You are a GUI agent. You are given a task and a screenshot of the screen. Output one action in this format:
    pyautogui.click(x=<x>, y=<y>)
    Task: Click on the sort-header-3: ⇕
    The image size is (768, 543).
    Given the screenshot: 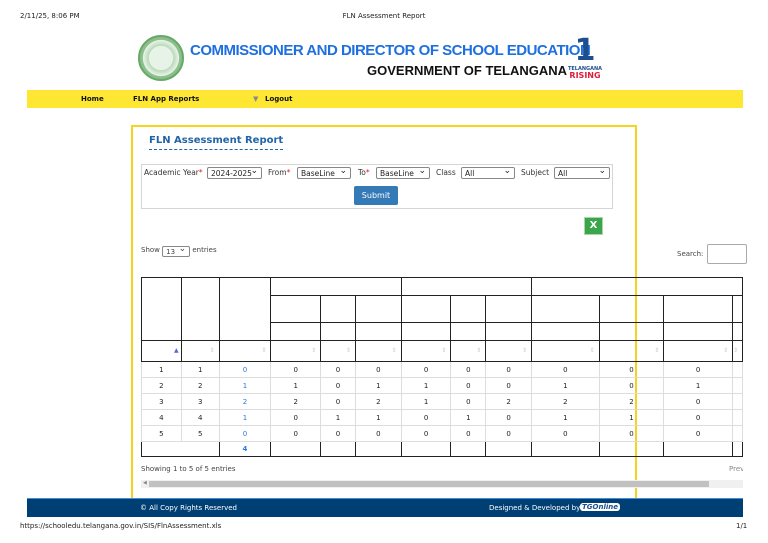 What is the action you would take?
    pyautogui.click(x=296, y=351)
    